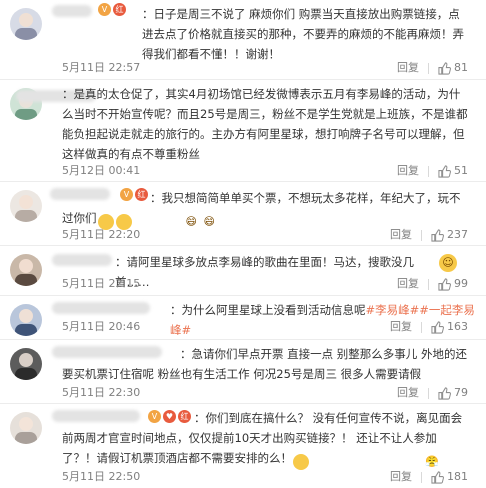  Describe the element at coordinates (101, 170) in the screenshot. I see `comment-time: 5月12日 00:41` at that location.